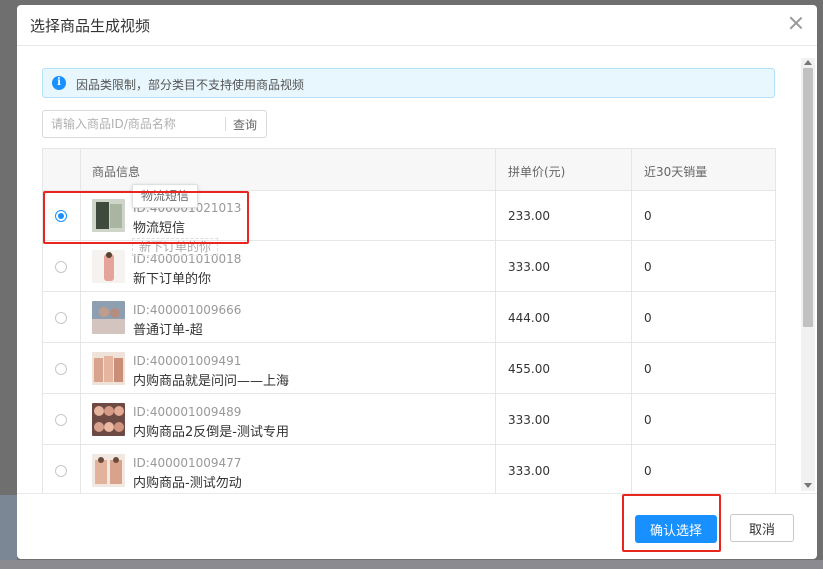  Describe the element at coordinates (529, 318) in the screenshot. I see `product-price: 444.00` at that location.